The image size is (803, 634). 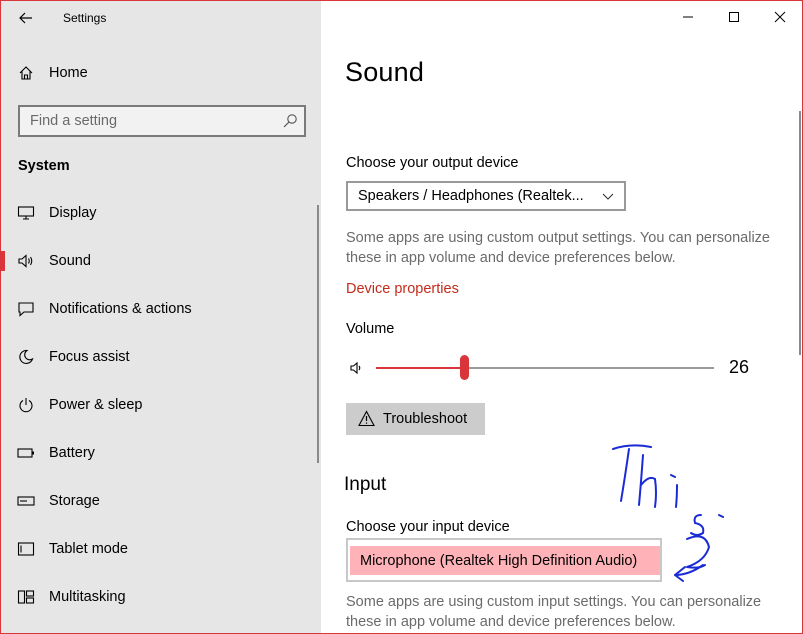 I want to click on window-controls, so click(x=733, y=17).